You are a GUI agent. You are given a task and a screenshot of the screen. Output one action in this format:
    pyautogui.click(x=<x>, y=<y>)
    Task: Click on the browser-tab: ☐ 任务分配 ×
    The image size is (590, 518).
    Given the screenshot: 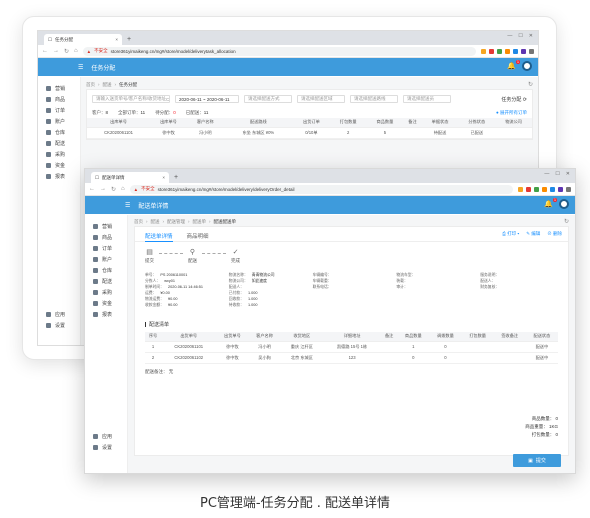 What is the action you would take?
    pyautogui.click(x=83, y=39)
    